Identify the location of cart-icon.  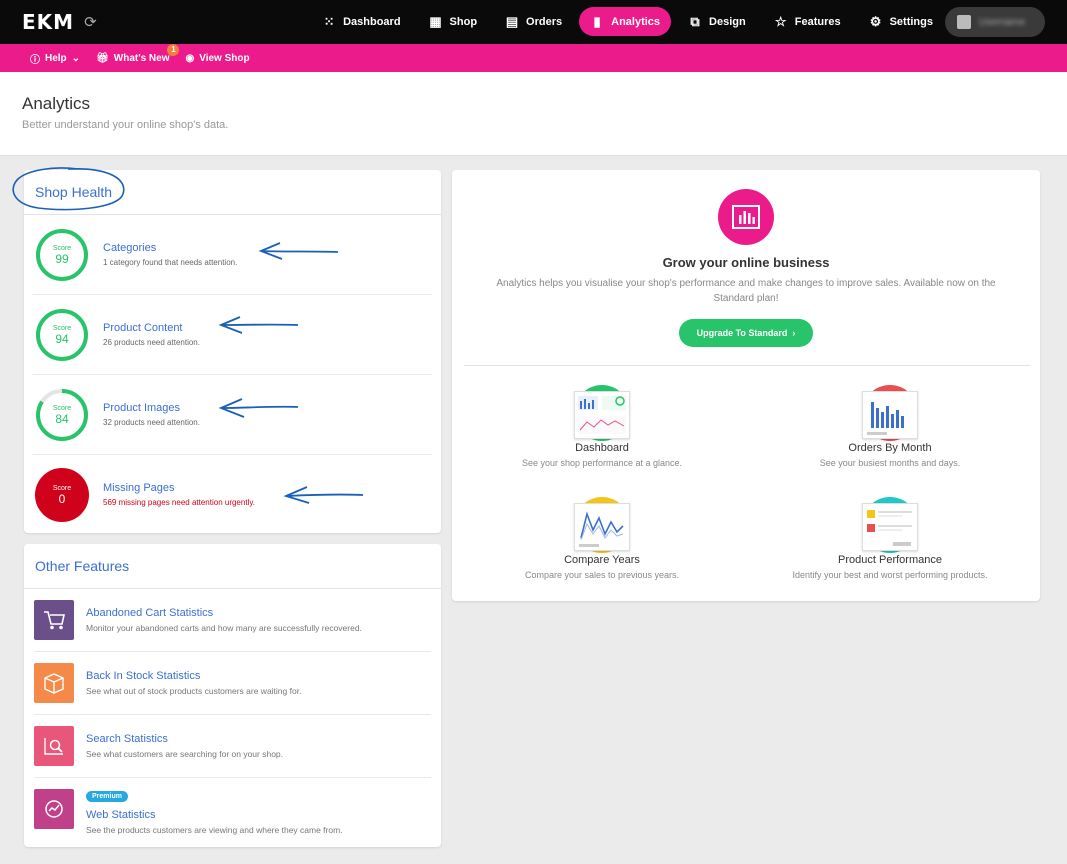
(54, 620).